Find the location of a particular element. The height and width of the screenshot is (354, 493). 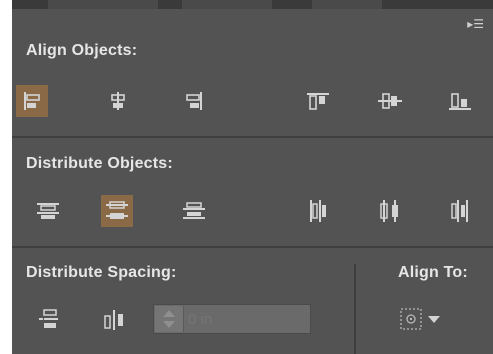

distribute-spacing-label: Distribute Spacing: is located at coordinates (101, 272).